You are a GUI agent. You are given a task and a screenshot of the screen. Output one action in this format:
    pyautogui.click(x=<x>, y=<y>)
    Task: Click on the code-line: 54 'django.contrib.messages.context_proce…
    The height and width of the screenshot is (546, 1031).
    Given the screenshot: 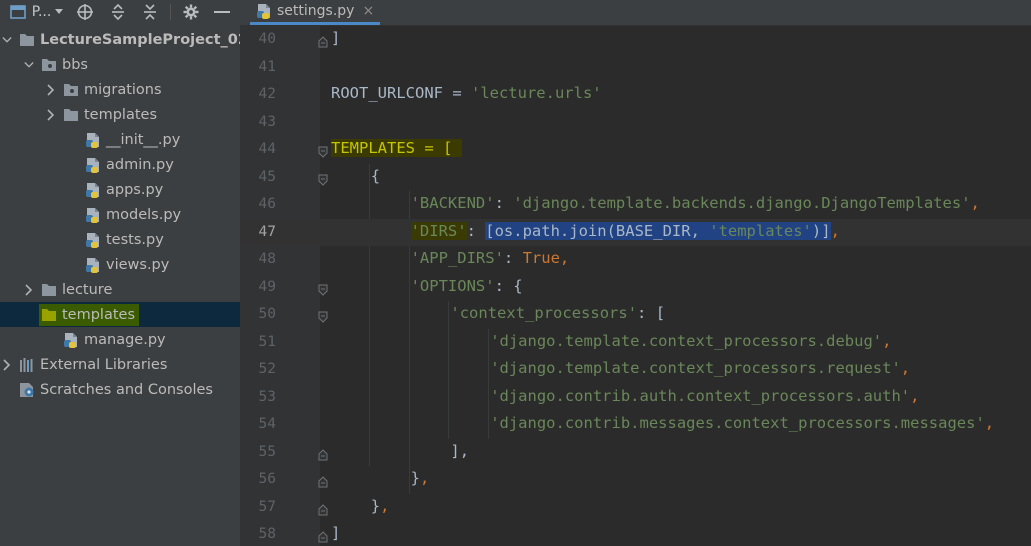 What is the action you would take?
    pyautogui.click(x=635, y=425)
    